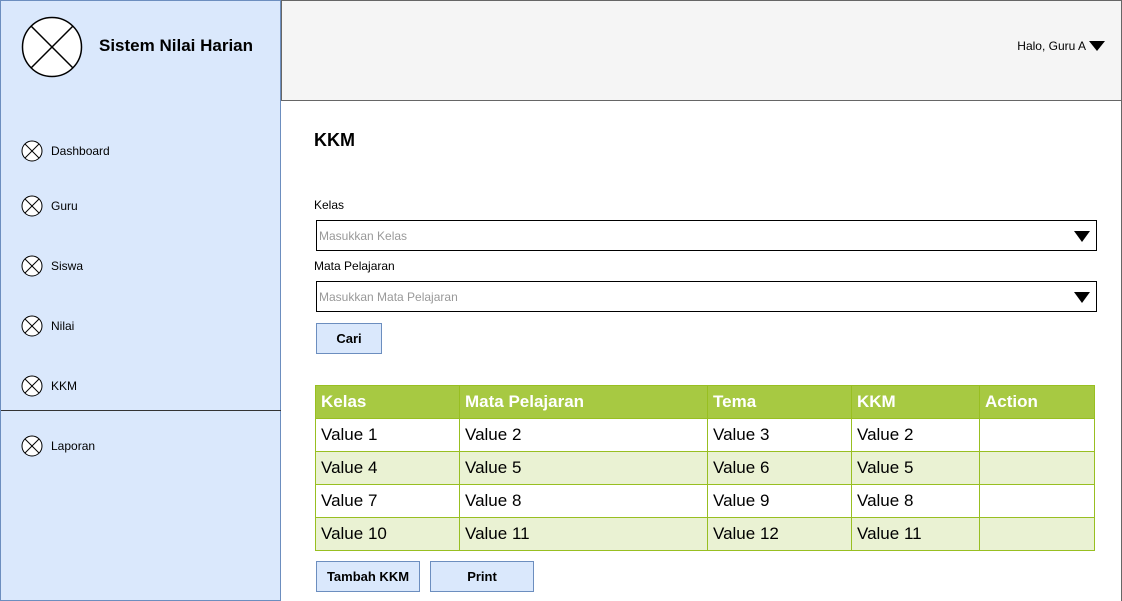 This screenshot has width=1122, height=601. What do you see at coordinates (387, 501) in the screenshot?
I see `table-cell: Value 7` at bounding box center [387, 501].